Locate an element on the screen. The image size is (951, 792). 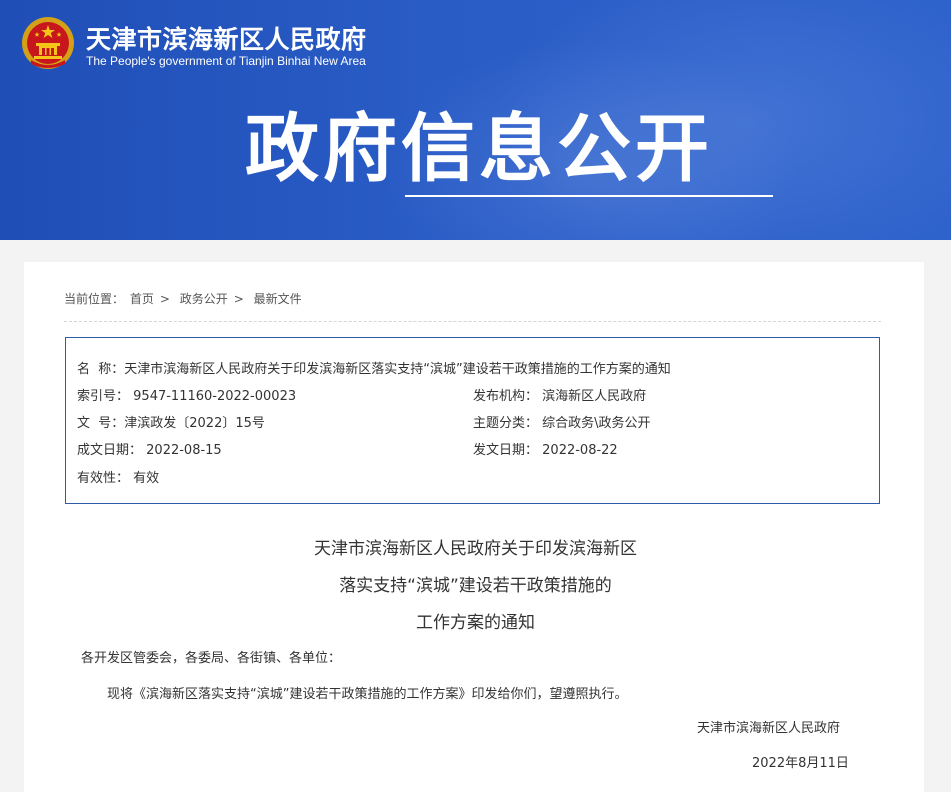
meta-topic: 主题分类： 综合政务\政务公开 is located at coordinates (562, 421).